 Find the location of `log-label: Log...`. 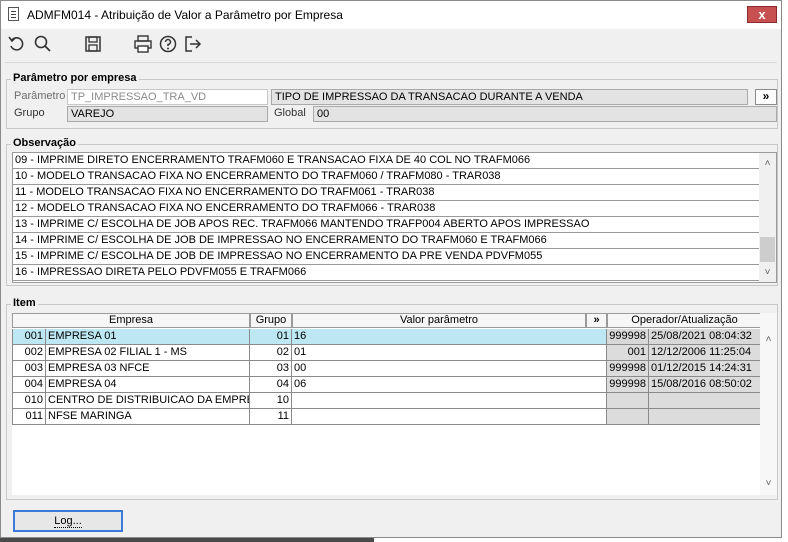

log-label: Log... is located at coordinates (68, 521).